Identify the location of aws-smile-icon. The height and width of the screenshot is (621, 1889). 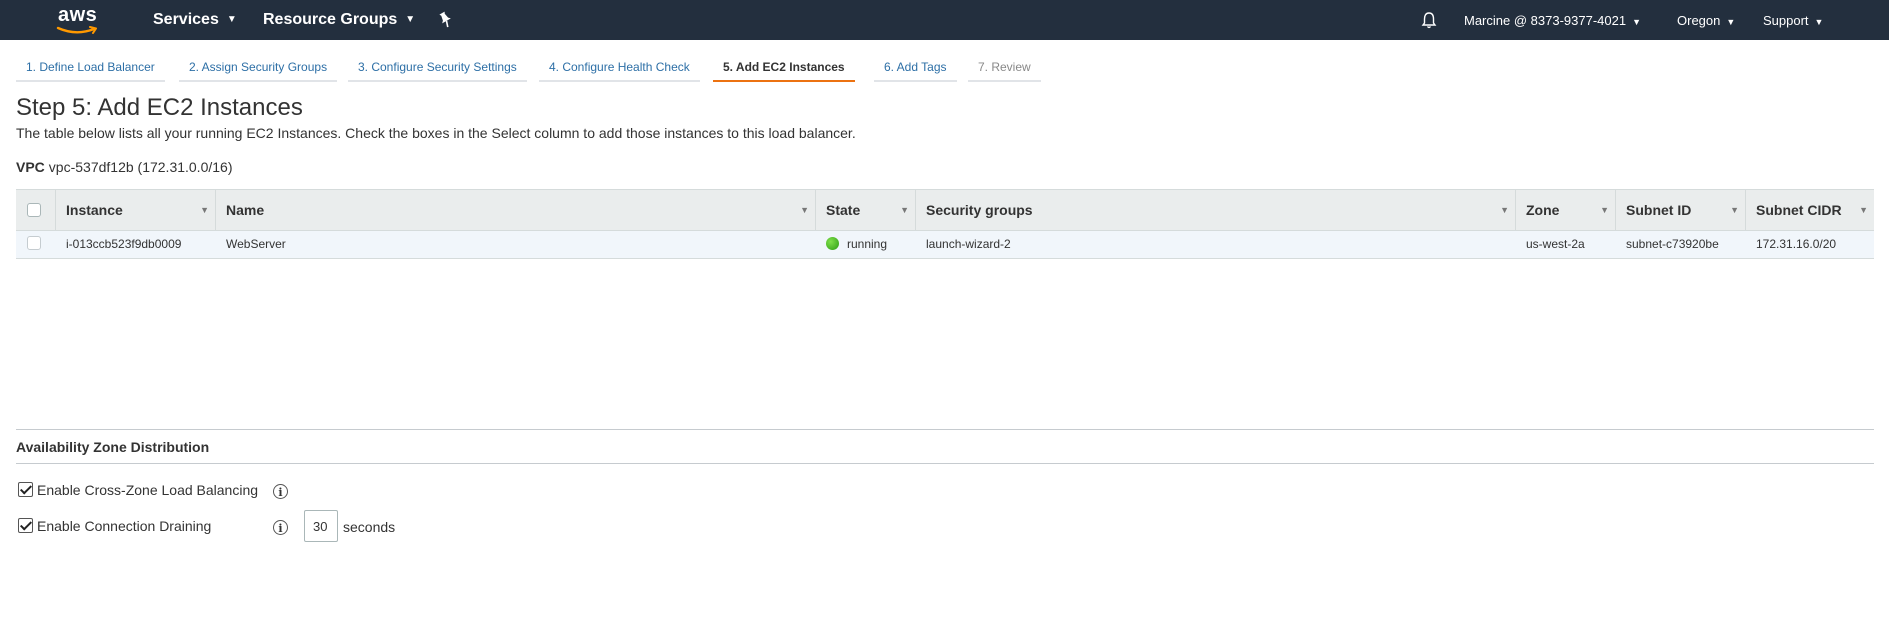
(76, 30).